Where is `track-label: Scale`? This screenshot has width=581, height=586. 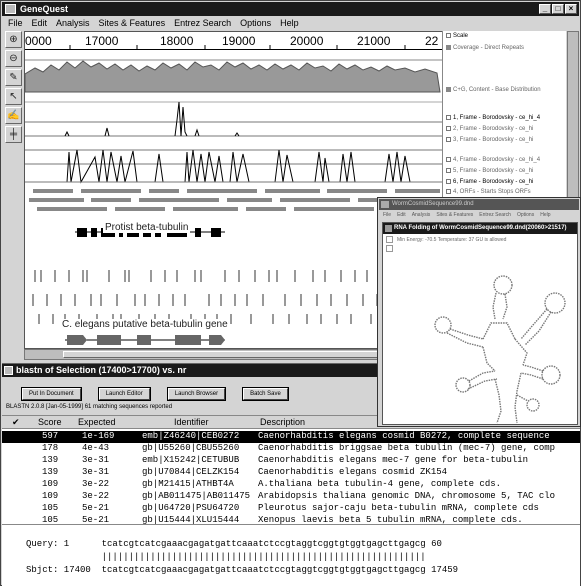 track-label: Scale is located at coordinates (461, 36).